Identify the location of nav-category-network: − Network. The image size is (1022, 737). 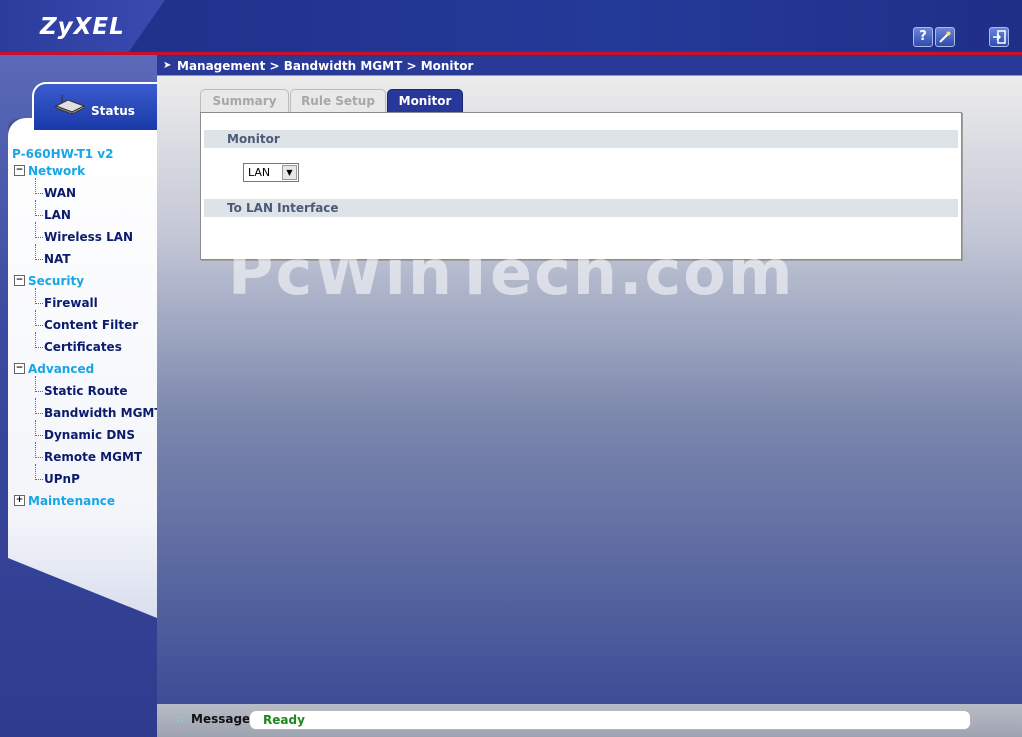
(49, 171).